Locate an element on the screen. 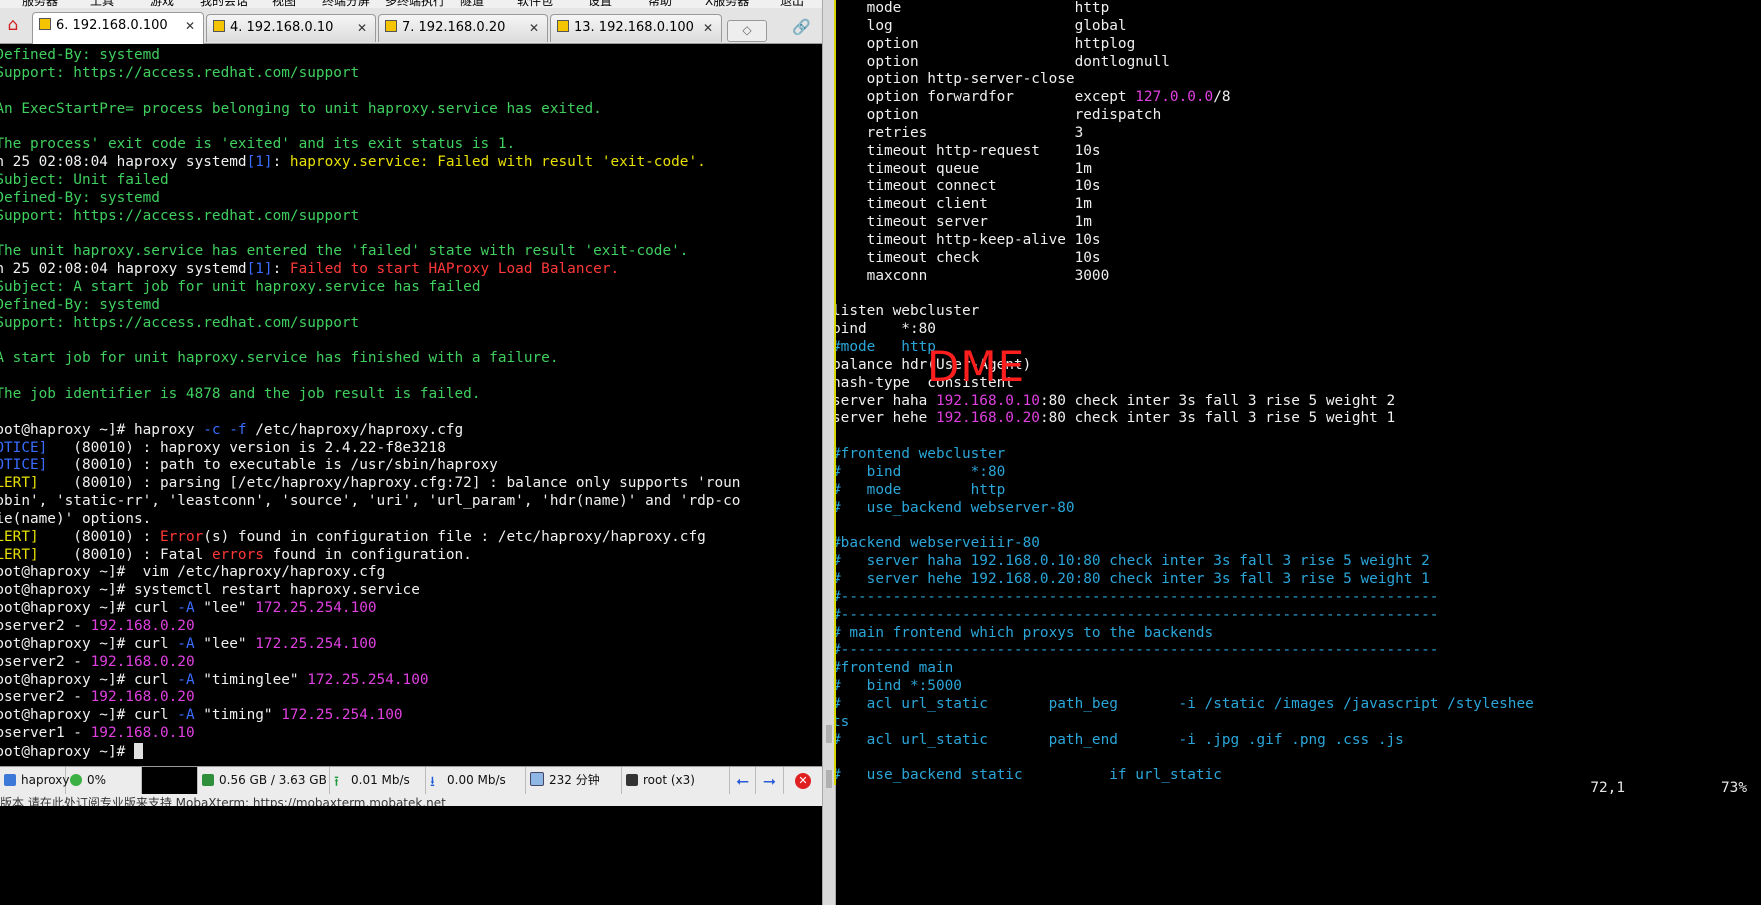 The image size is (1761, 905). terminal-text: log global is located at coordinates (981, 25).